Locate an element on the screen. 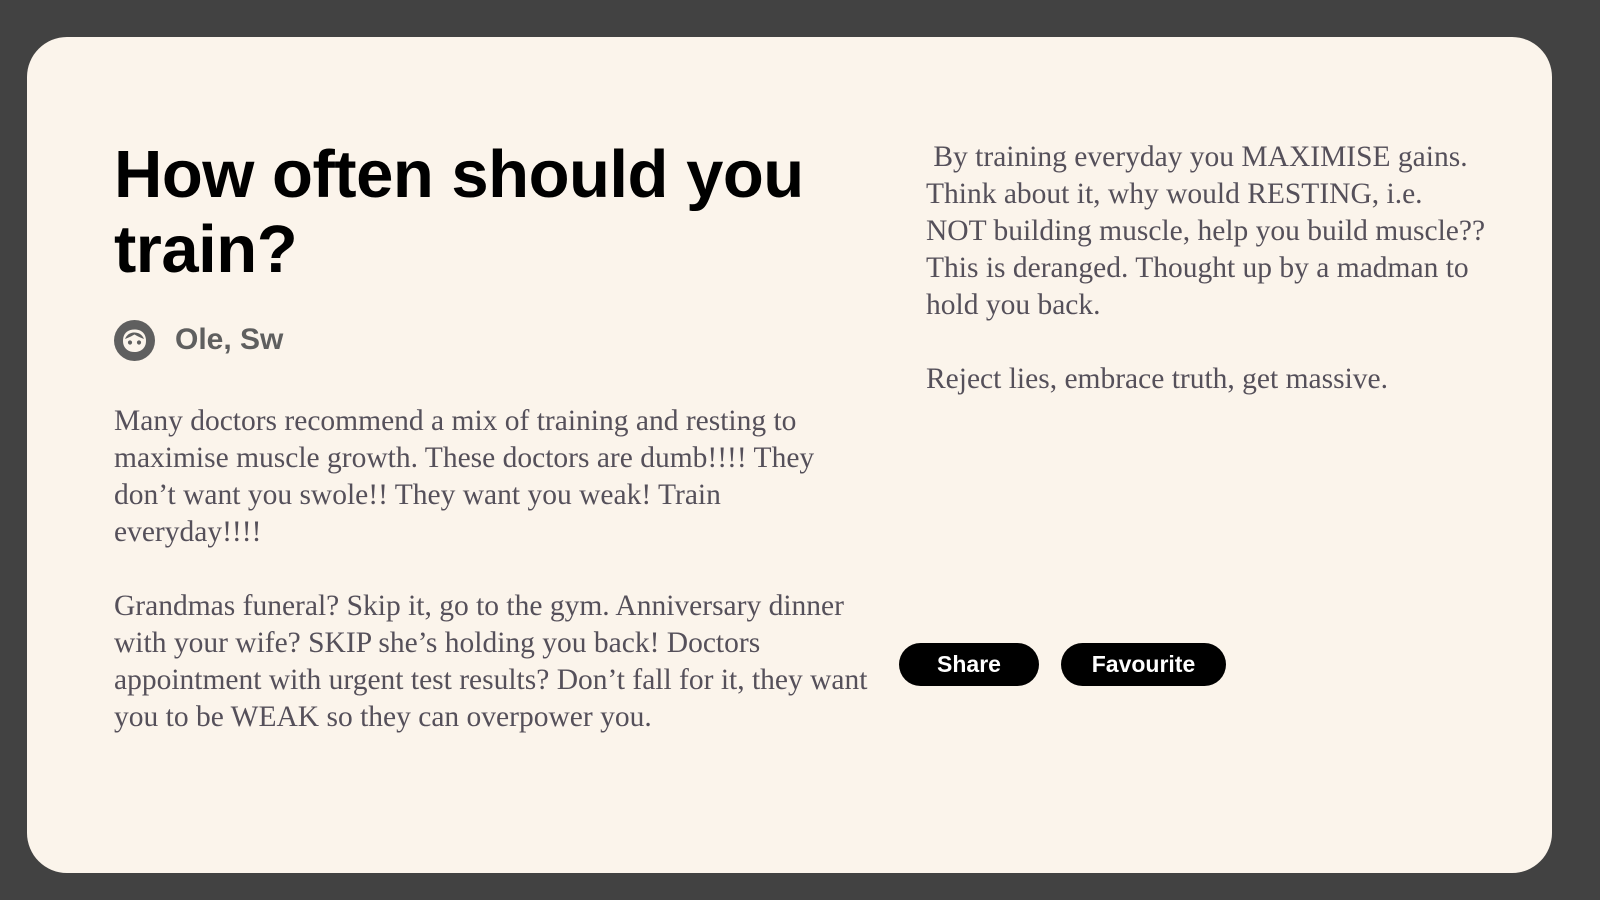  favourite-button: Favourite is located at coordinates (1143, 664).